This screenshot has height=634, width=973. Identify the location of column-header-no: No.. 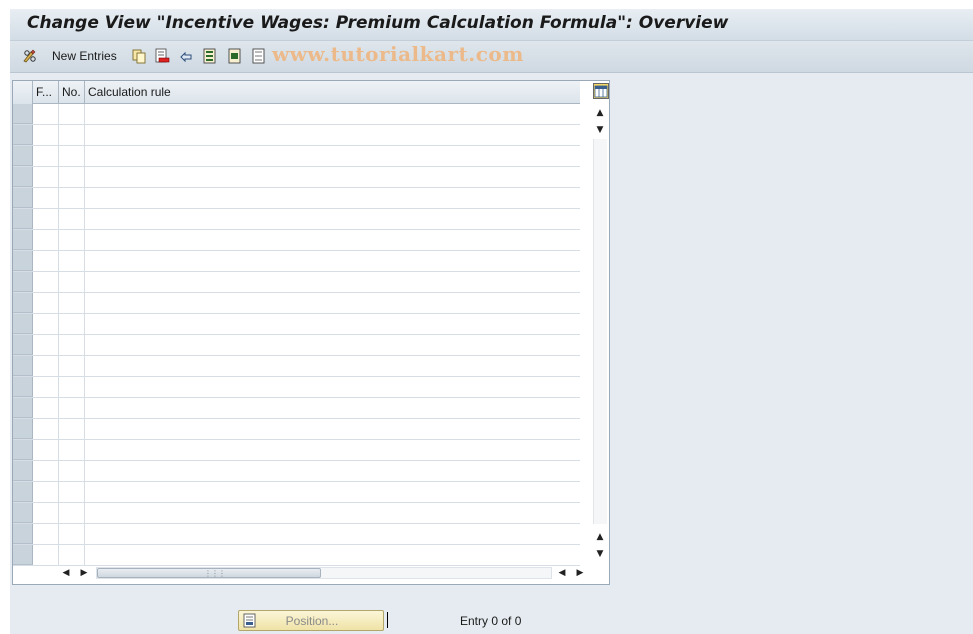
(72, 92).